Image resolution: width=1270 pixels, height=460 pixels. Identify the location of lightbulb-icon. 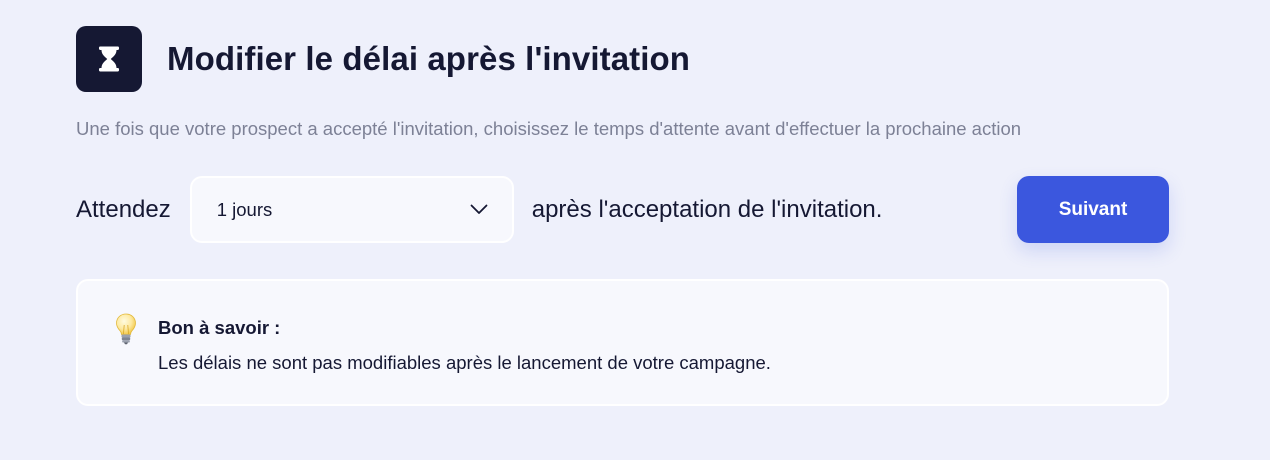
(126, 329).